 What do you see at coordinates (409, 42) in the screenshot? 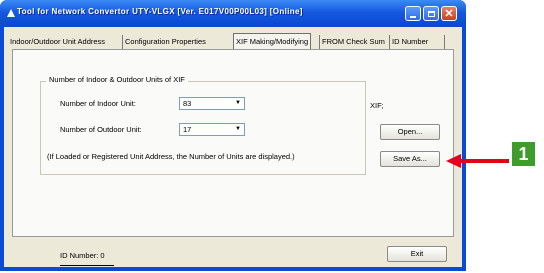
I see `tab-id-number: ID Number` at bounding box center [409, 42].